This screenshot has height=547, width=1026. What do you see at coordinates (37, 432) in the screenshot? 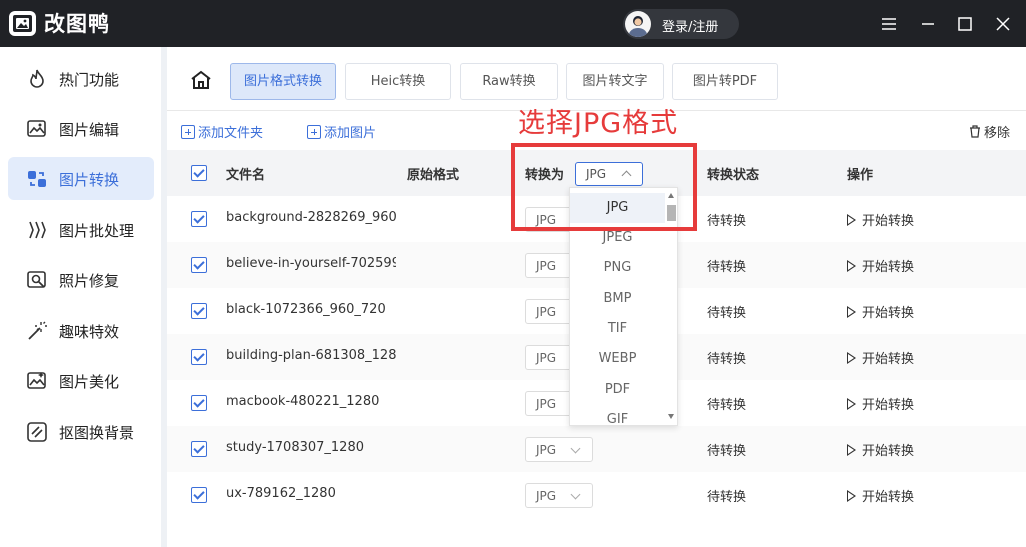
I see `cutout-icon` at bounding box center [37, 432].